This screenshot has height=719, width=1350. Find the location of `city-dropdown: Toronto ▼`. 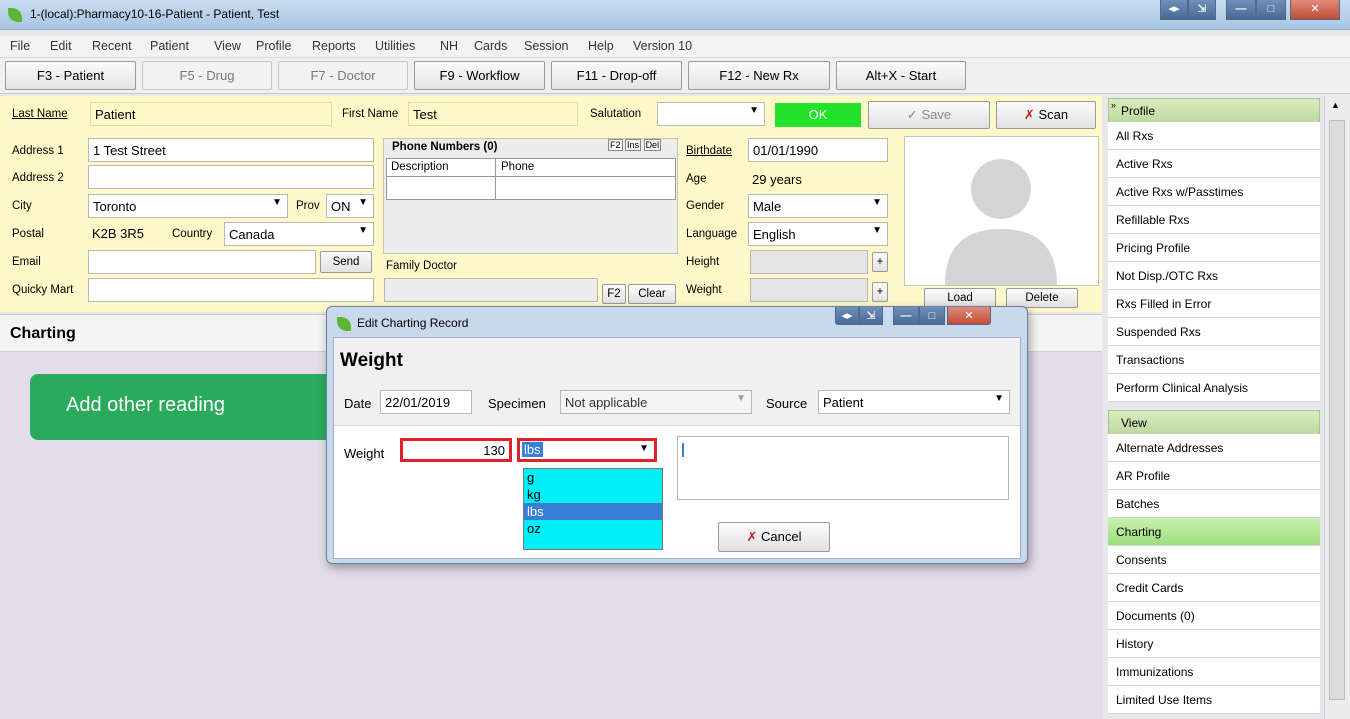

city-dropdown: Toronto ▼ is located at coordinates (188, 206).